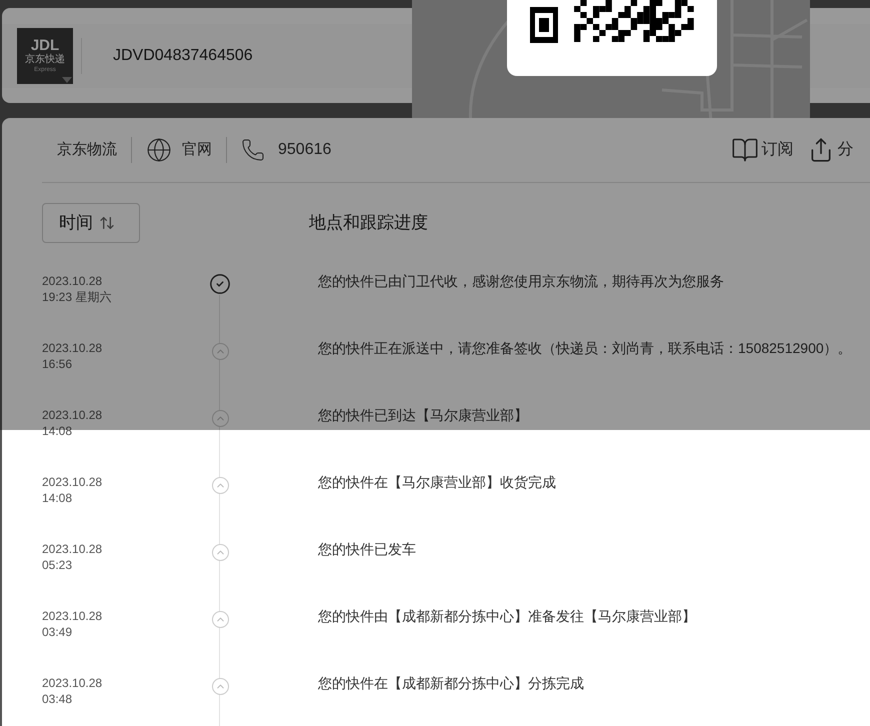  Describe the element at coordinates (58, 565) in the screenshot. I see `event-time: 05:23` at that location.